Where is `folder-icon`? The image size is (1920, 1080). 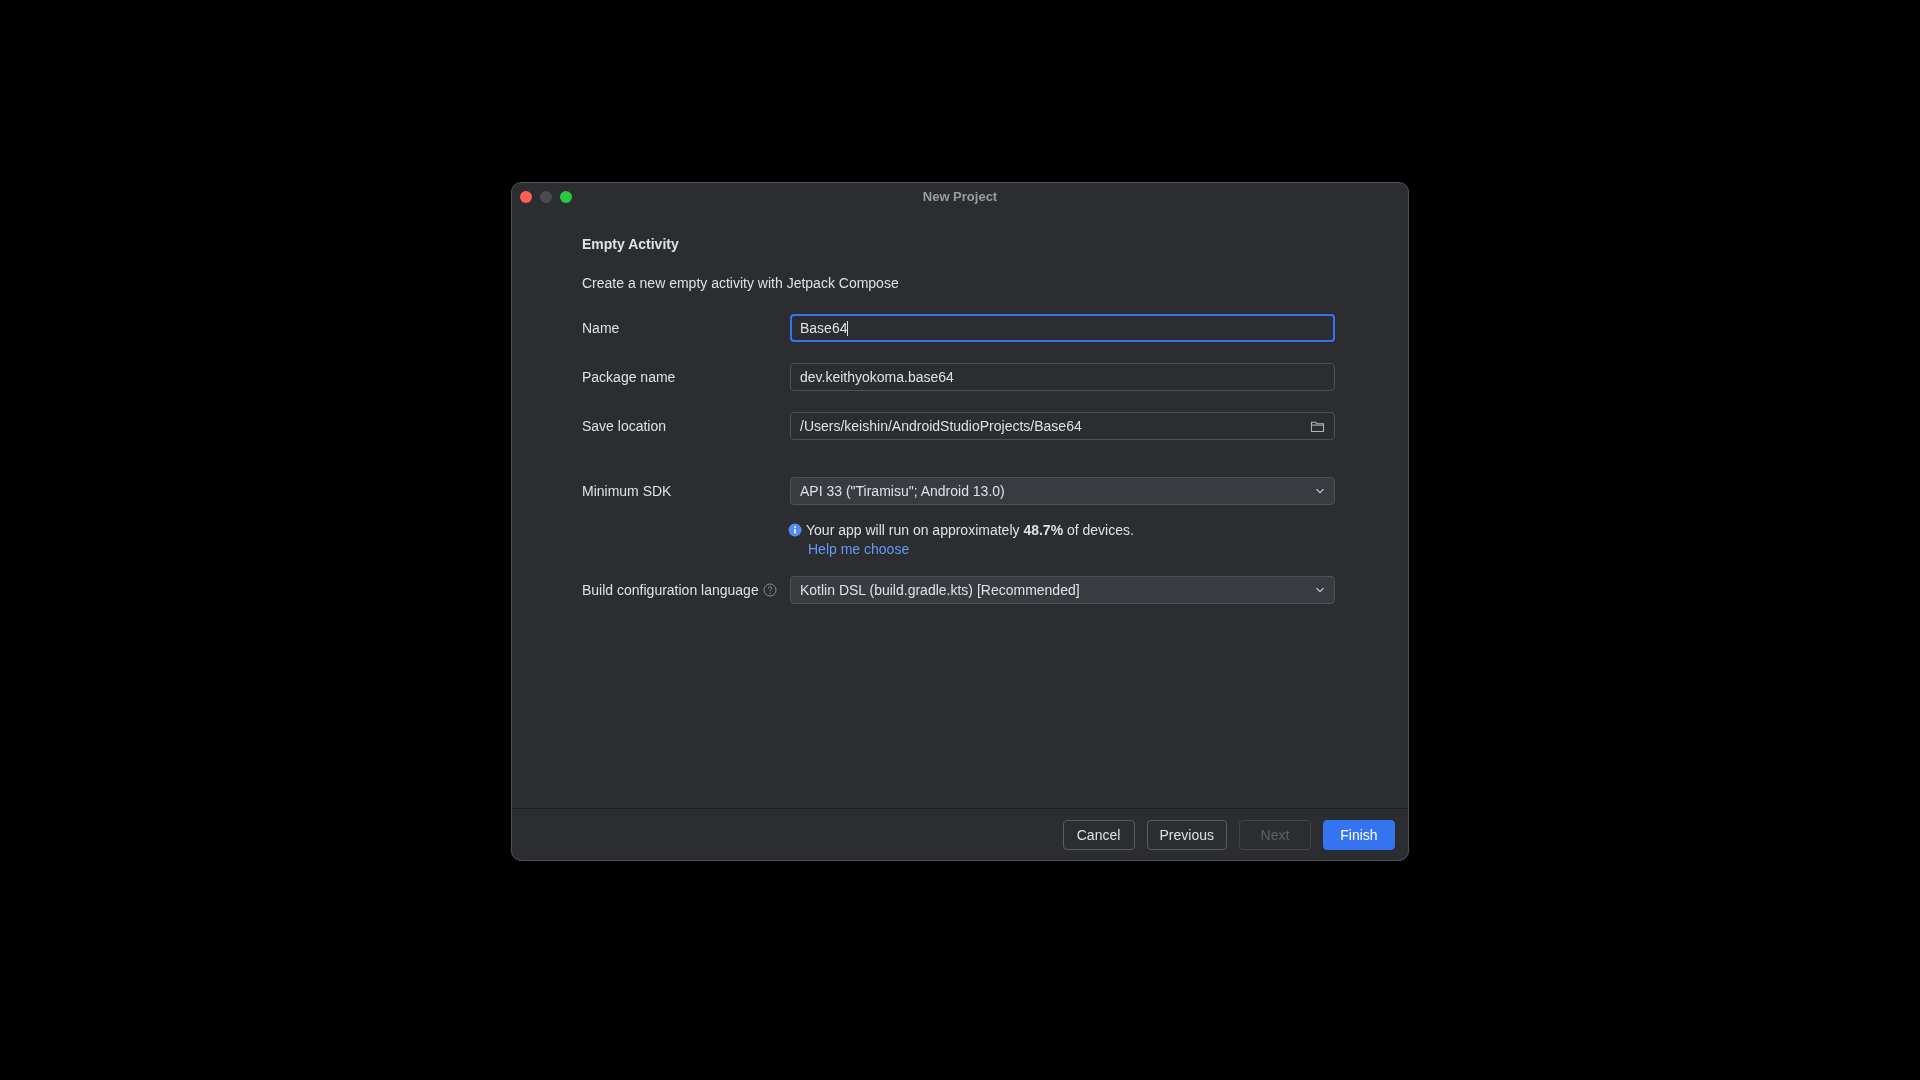 folder-icon is located at coordinates (1317, 426).